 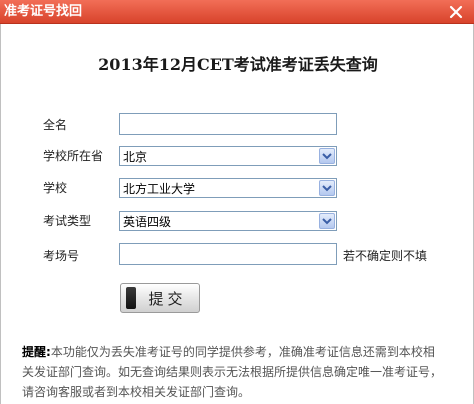 I want to click on page-title: 2013年12月CET考试准考证丢失查询, so click(x=238, y=64).